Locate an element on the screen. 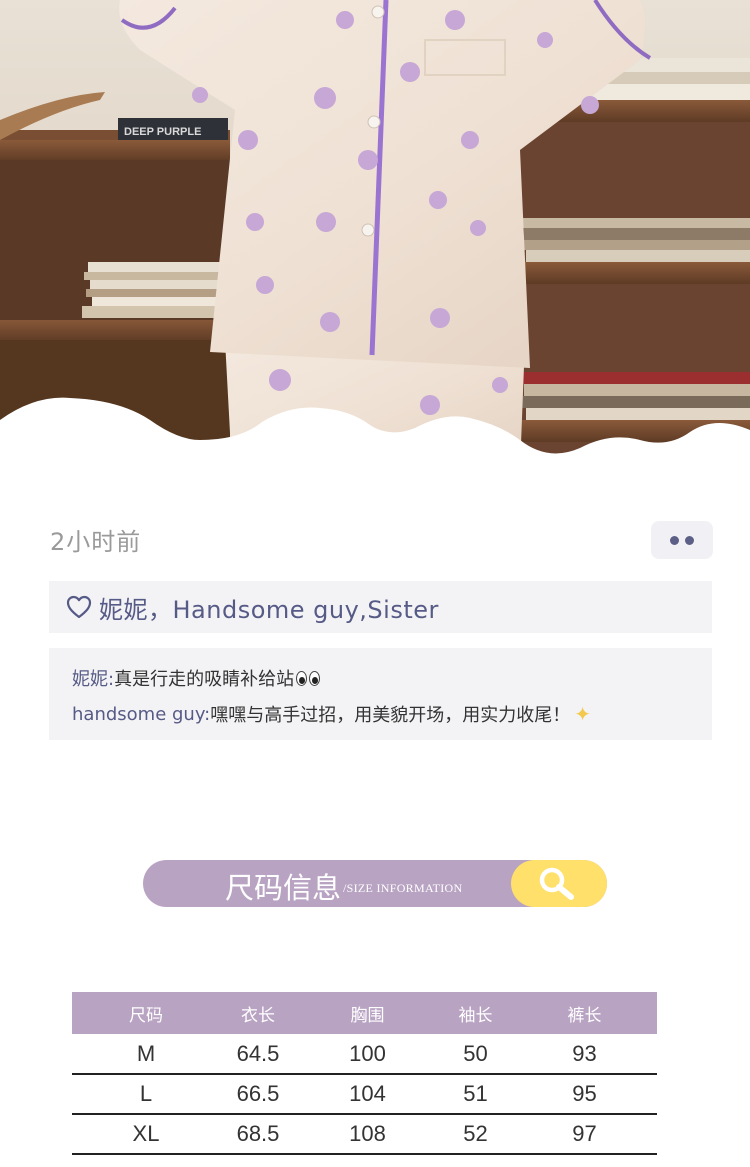 The height and width of the screenshot is (1167, 750). heart-outline-icon is located at coordinates (79, 607).